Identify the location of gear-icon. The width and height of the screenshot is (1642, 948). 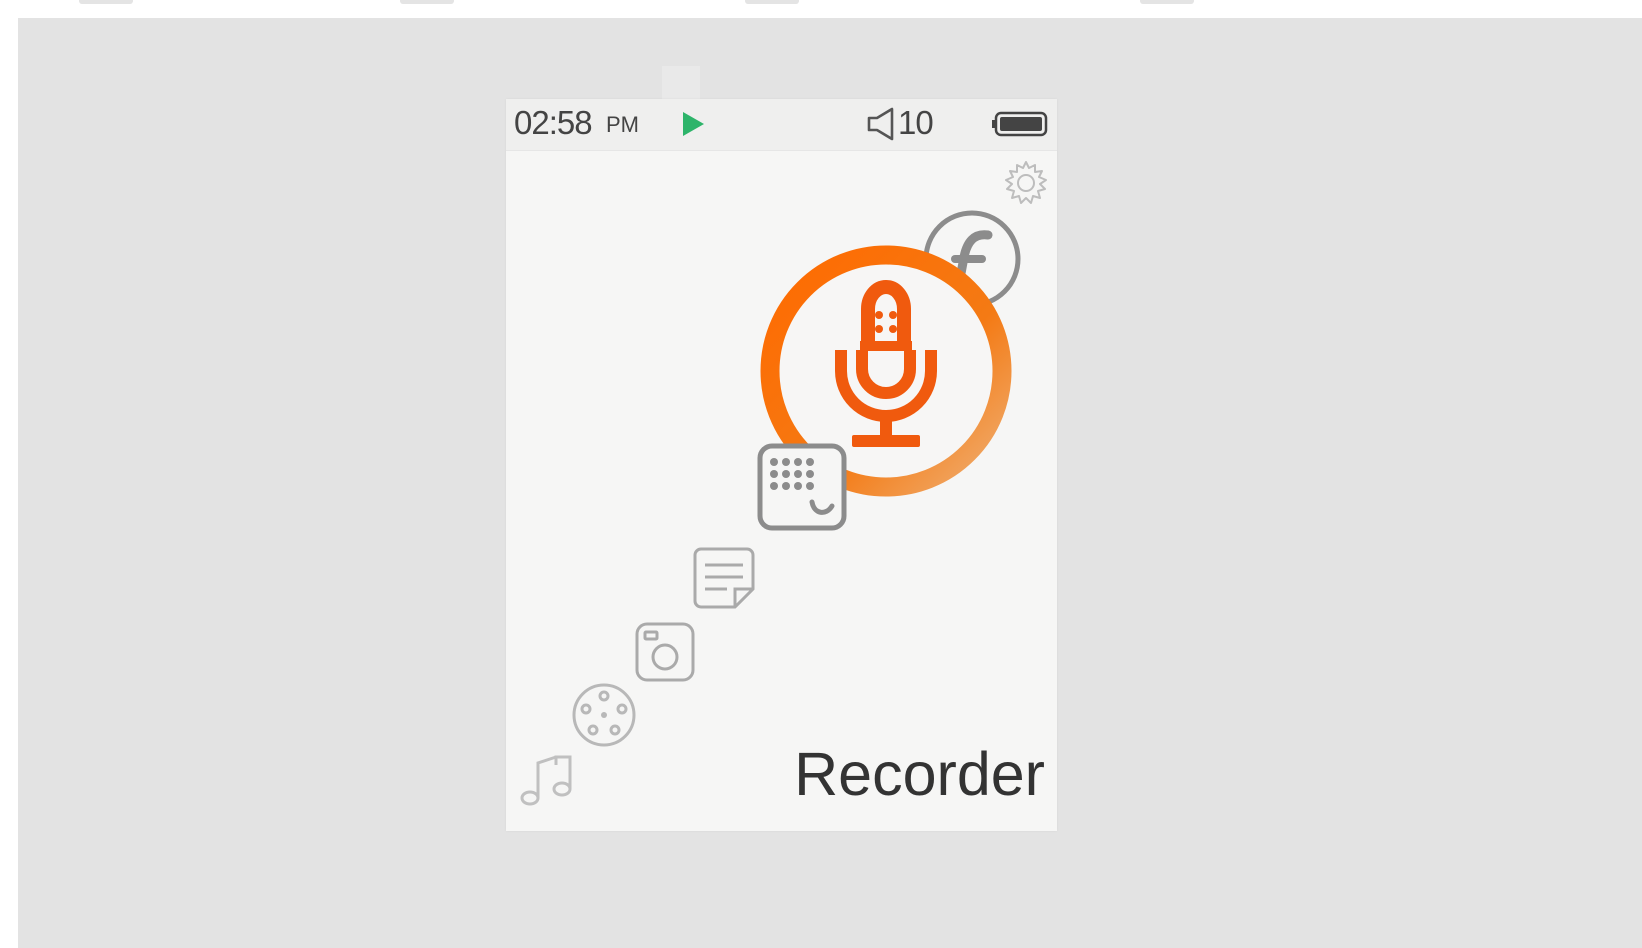
(1026, 183).